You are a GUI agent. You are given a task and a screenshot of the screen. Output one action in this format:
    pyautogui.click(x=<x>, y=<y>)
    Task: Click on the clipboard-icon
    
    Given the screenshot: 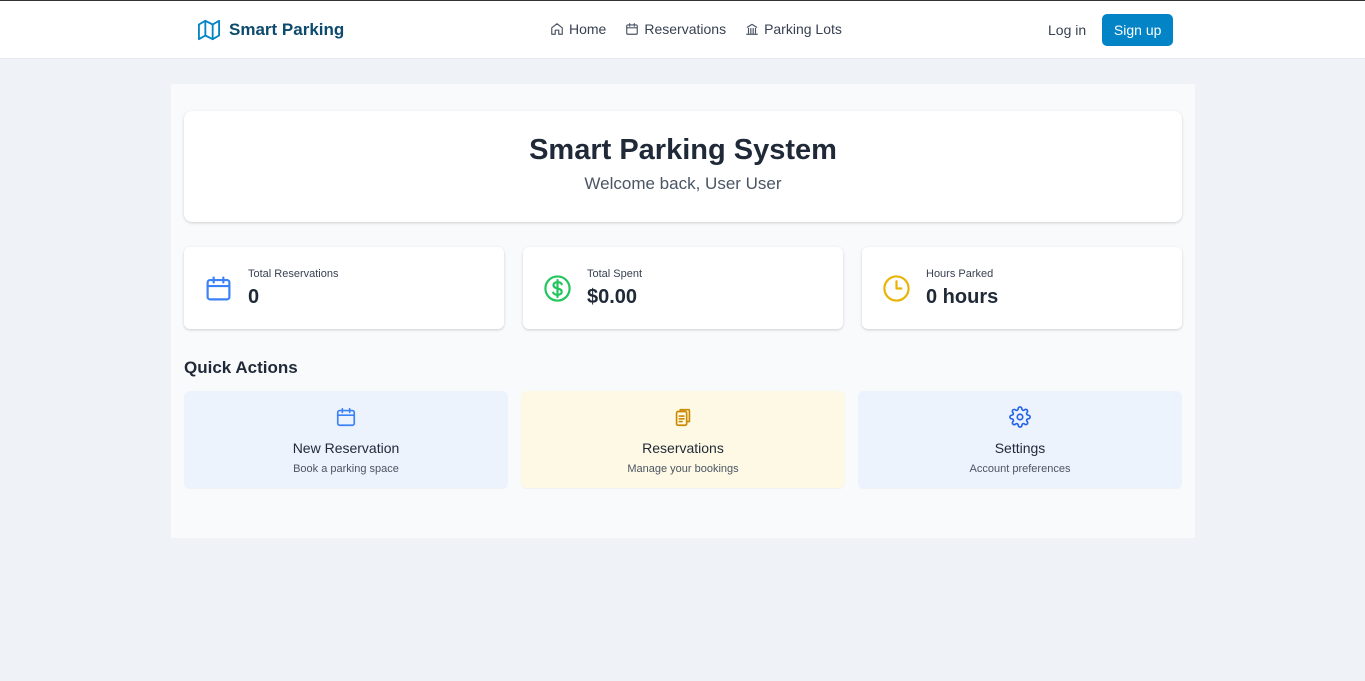 What is the action you would take?
    pyautogui.click(x=683, y=417)
    